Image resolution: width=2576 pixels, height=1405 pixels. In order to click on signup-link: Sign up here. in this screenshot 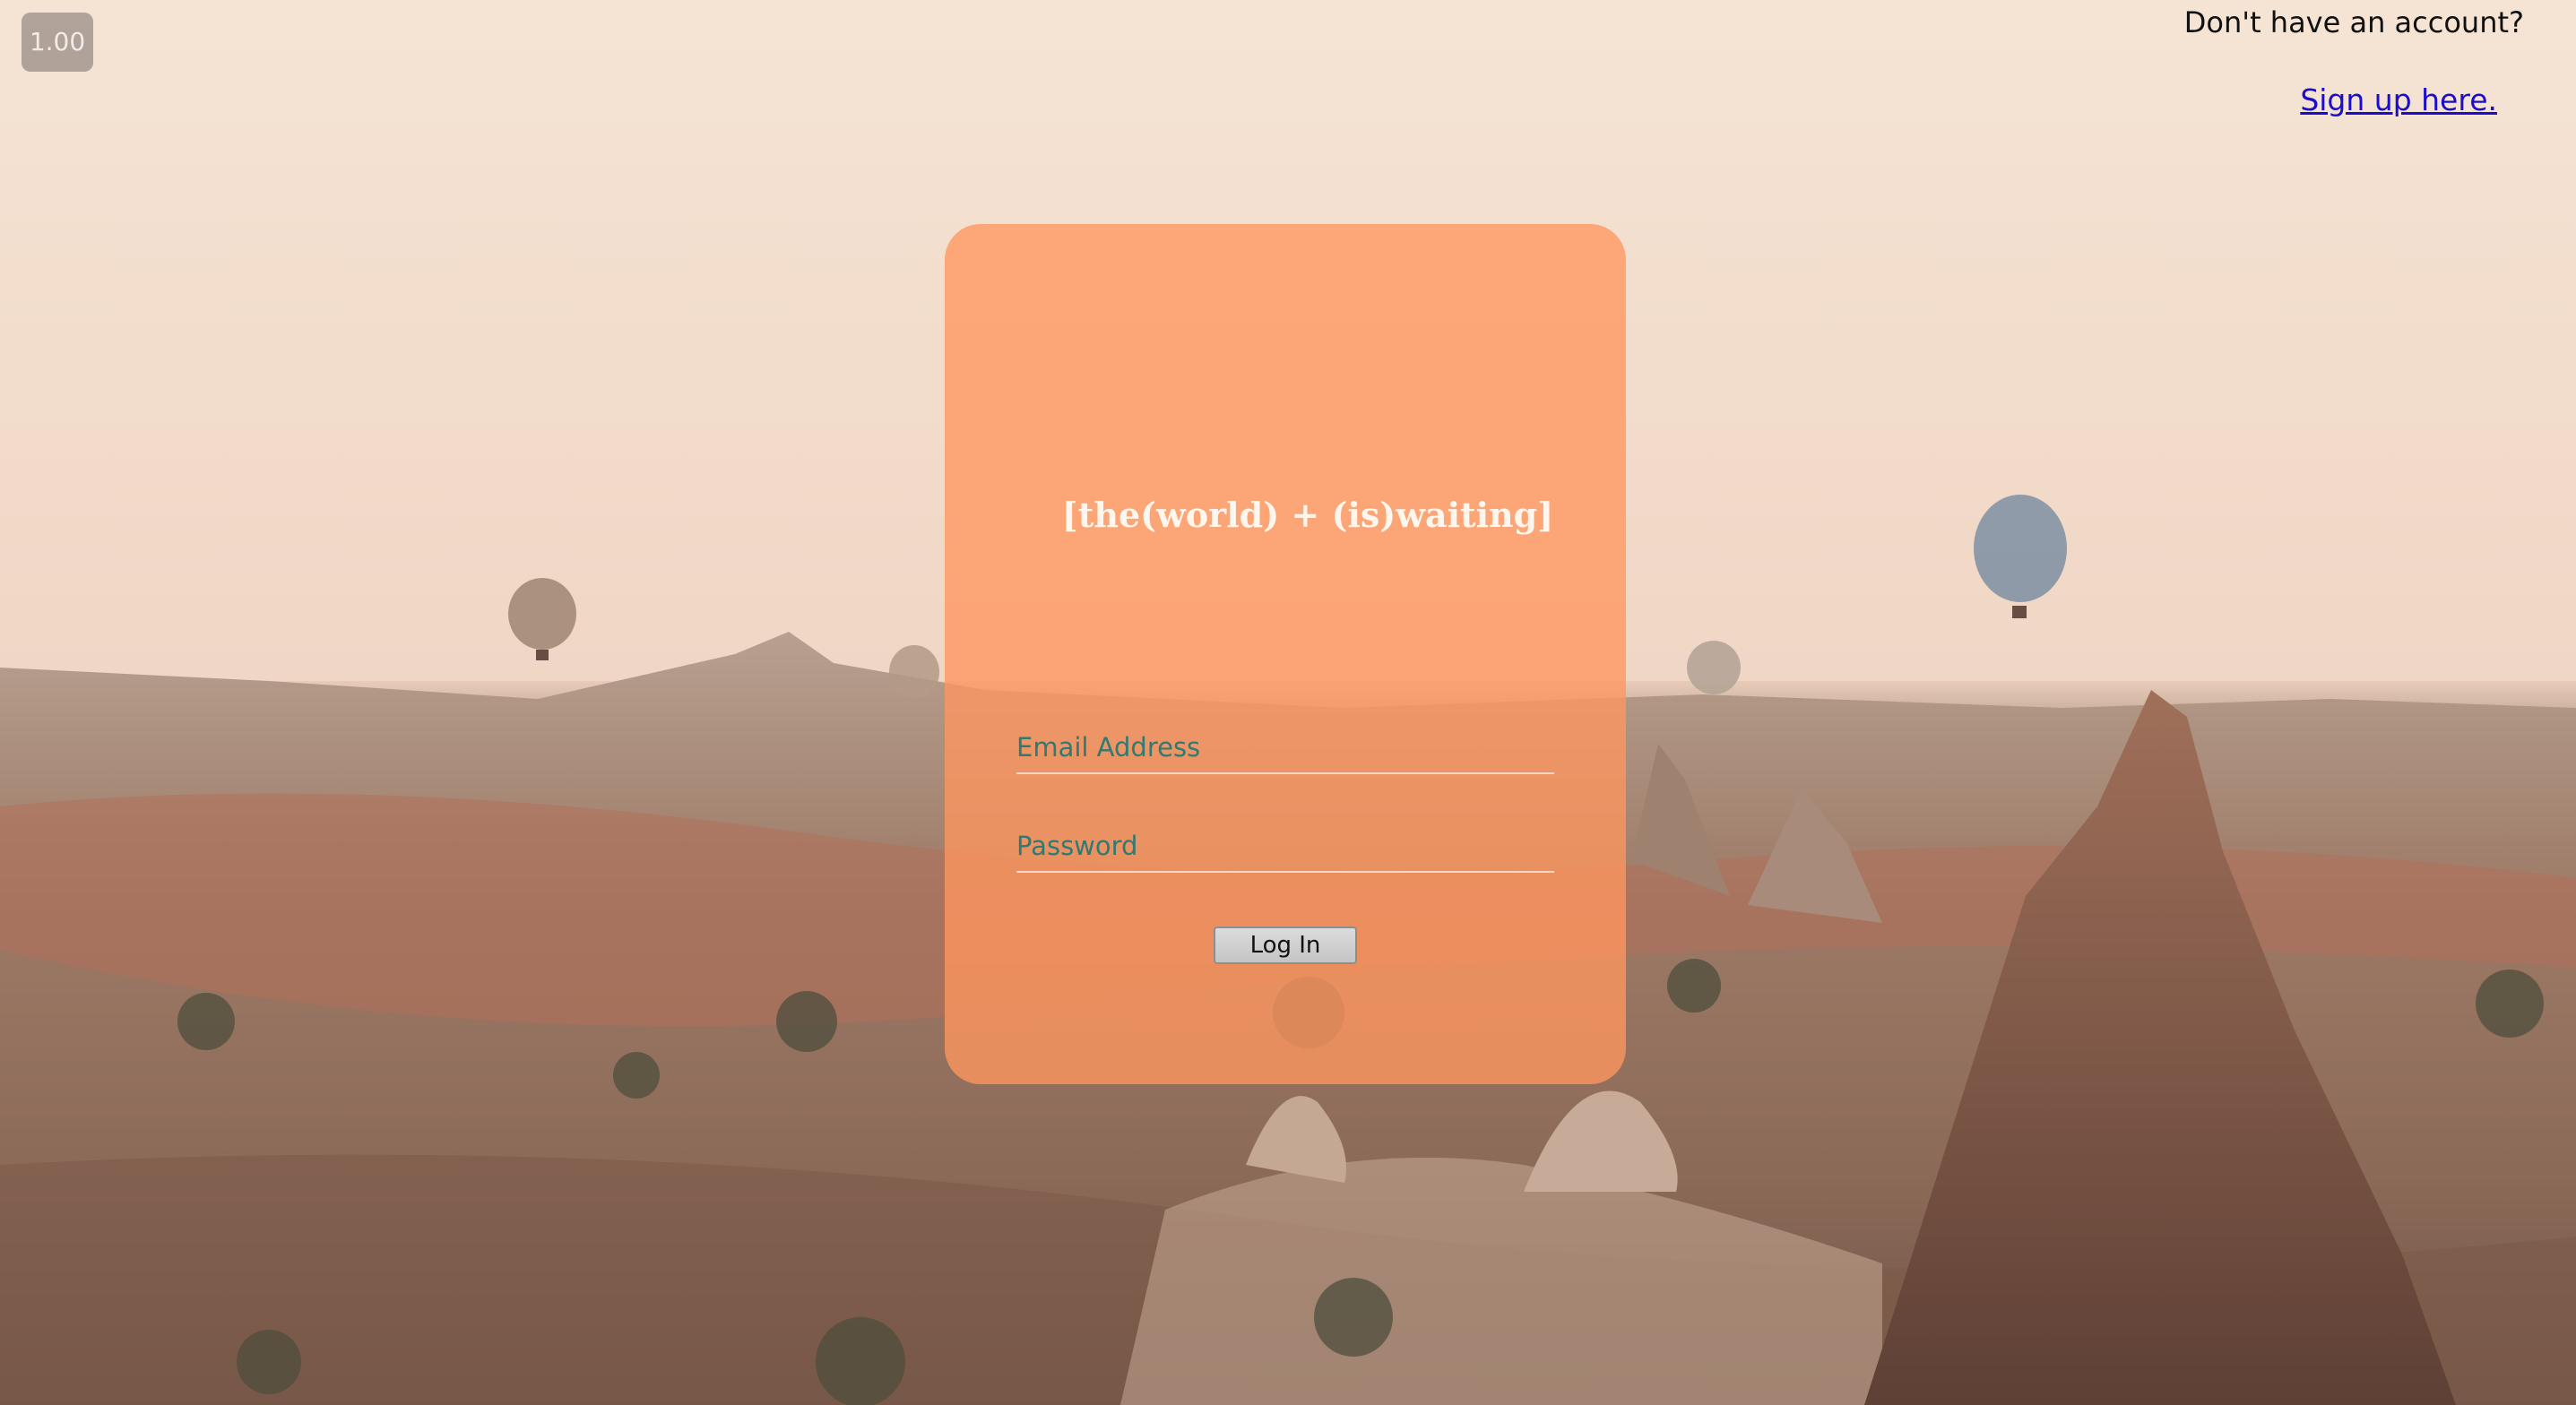, I will do `click(2398, 99)`.